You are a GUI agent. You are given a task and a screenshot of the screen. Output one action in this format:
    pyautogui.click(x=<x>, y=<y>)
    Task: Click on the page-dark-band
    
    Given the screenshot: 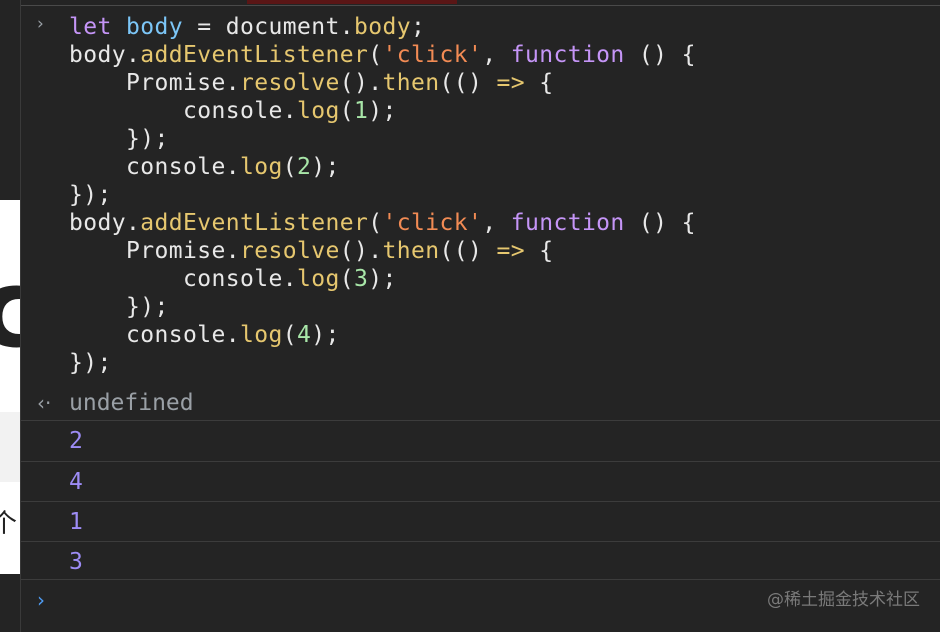 What is the action you would take?
    pyautogui.click(x=10, y=100)
    